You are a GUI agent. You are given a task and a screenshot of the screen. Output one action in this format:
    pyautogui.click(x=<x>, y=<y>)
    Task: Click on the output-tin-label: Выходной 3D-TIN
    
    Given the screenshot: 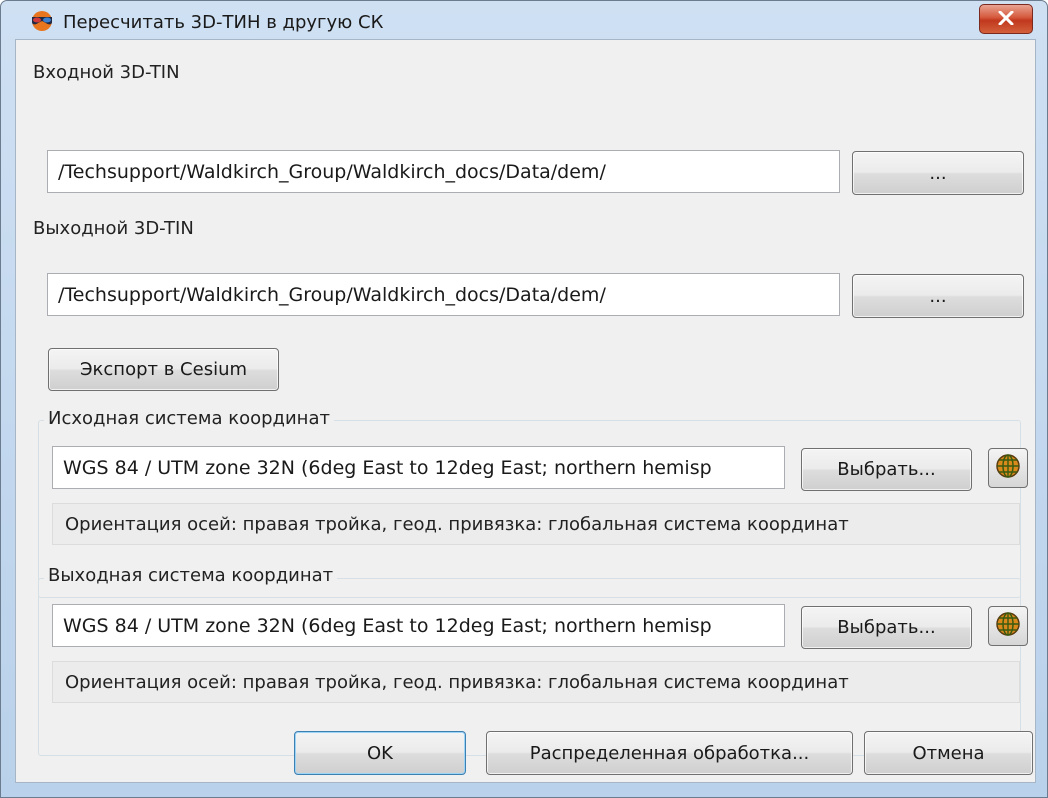 What is the action you would take?
    pyautogui.click(x=113, y=228)
    